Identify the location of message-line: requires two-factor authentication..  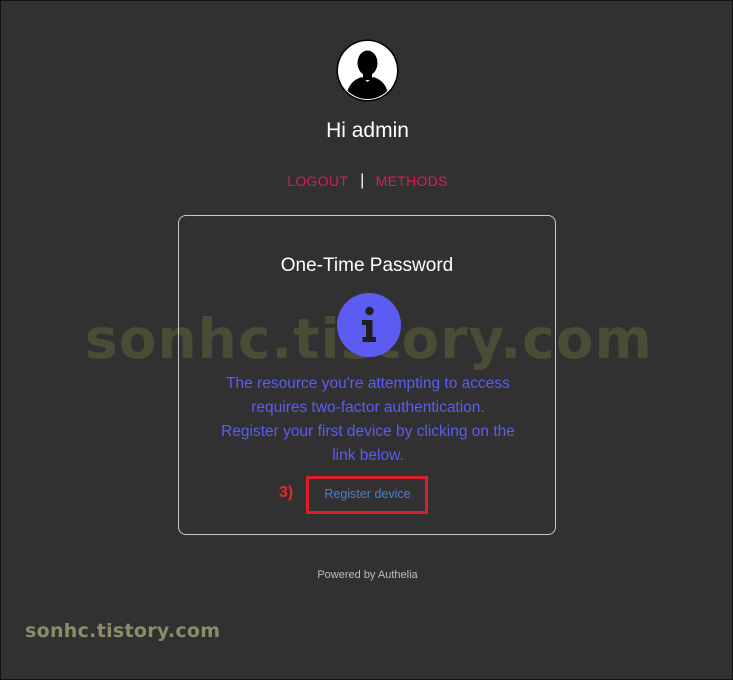
(368, 407).